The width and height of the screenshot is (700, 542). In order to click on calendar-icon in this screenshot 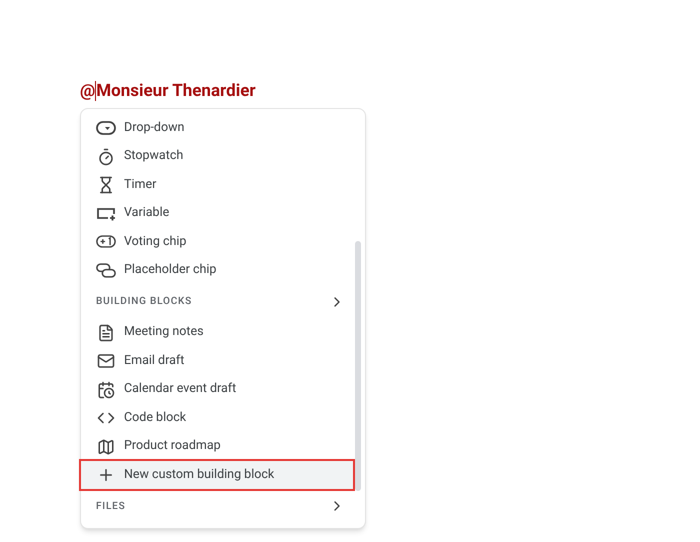, I will do `click(106, 389)`.